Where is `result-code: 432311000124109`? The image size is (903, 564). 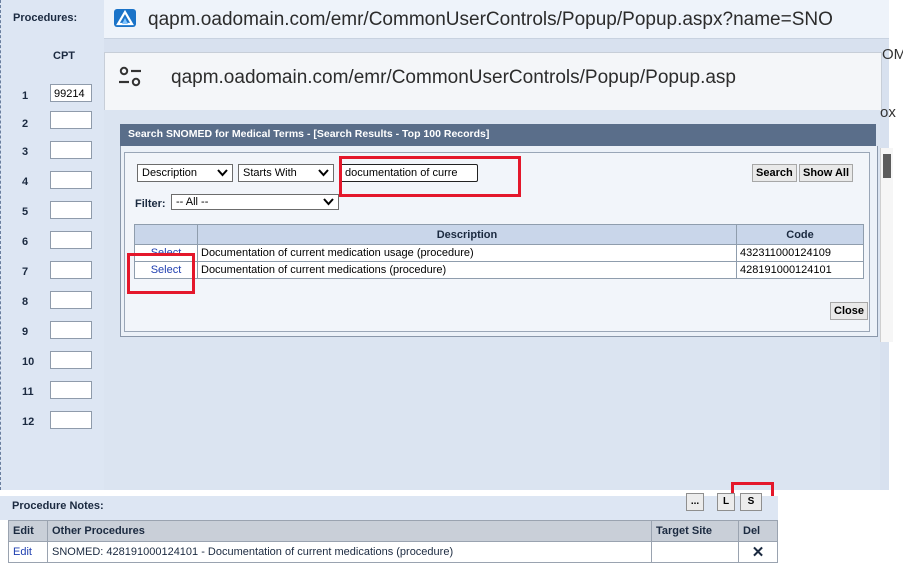
result-code: 432311000124109 is located at coordinates (800, 253).